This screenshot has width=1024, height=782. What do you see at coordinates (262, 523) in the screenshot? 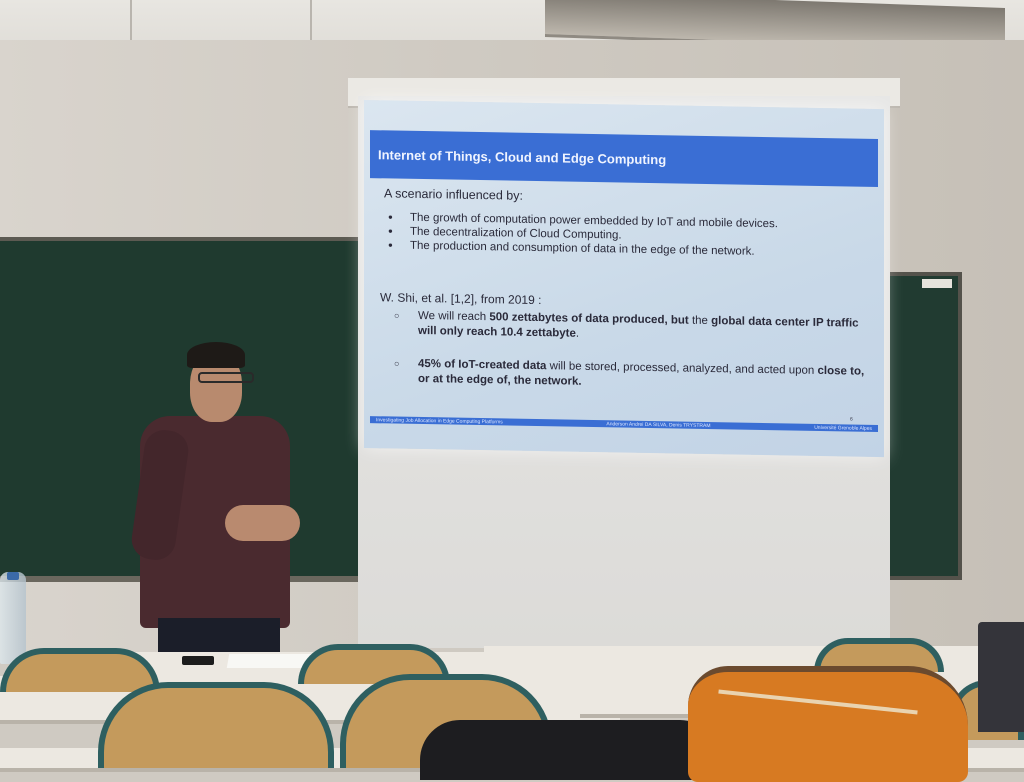
I see `presenter-hands` at bounding box center [262, 523].